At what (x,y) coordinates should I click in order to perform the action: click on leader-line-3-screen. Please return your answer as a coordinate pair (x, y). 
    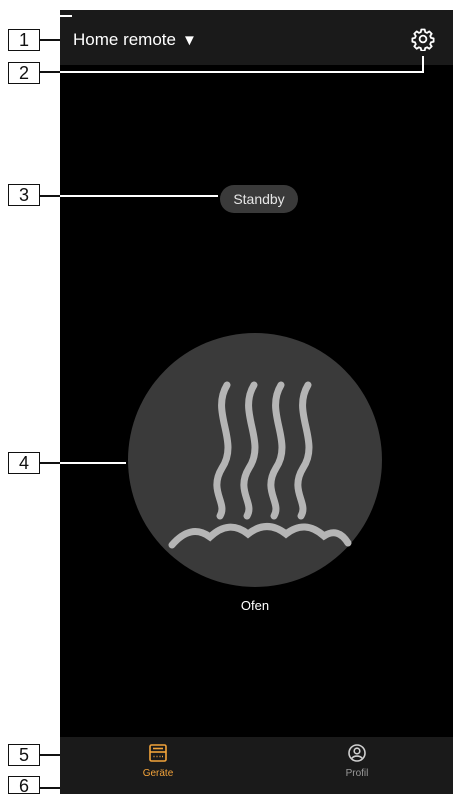
    Looking at the image, I should click on (139, 196).